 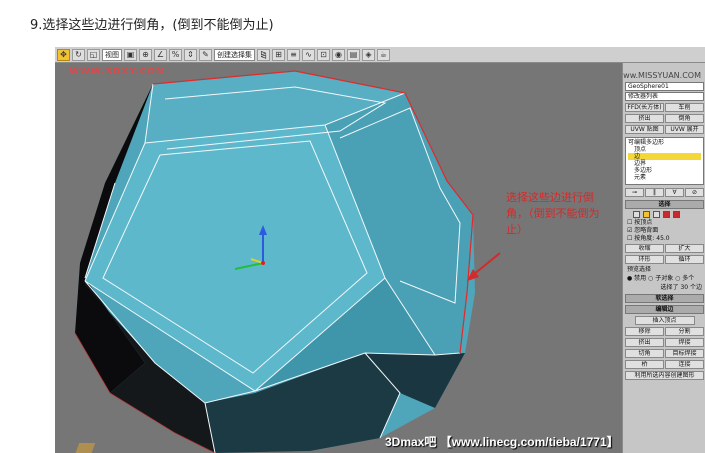 What do you see at coordinates (644, 259) in the screenshot?
I see `ring-button: 环形` at bounding box center [644, 259].